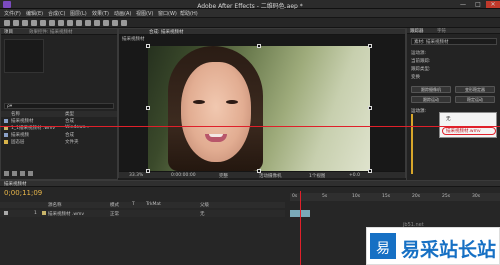 The image size is (500, 265). What do you see at coordinates (421, 61) in the screenshot?
I see `tracker-row: 当前跟踪:` at bounding box center [421, 61].